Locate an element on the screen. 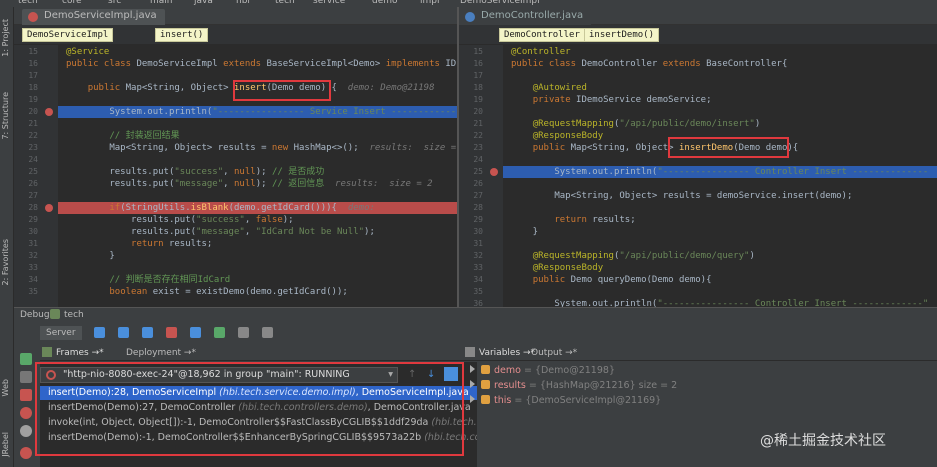 The height and width of the screenshot is (467, 937). pause-icon is located at coordinates (26, 377).